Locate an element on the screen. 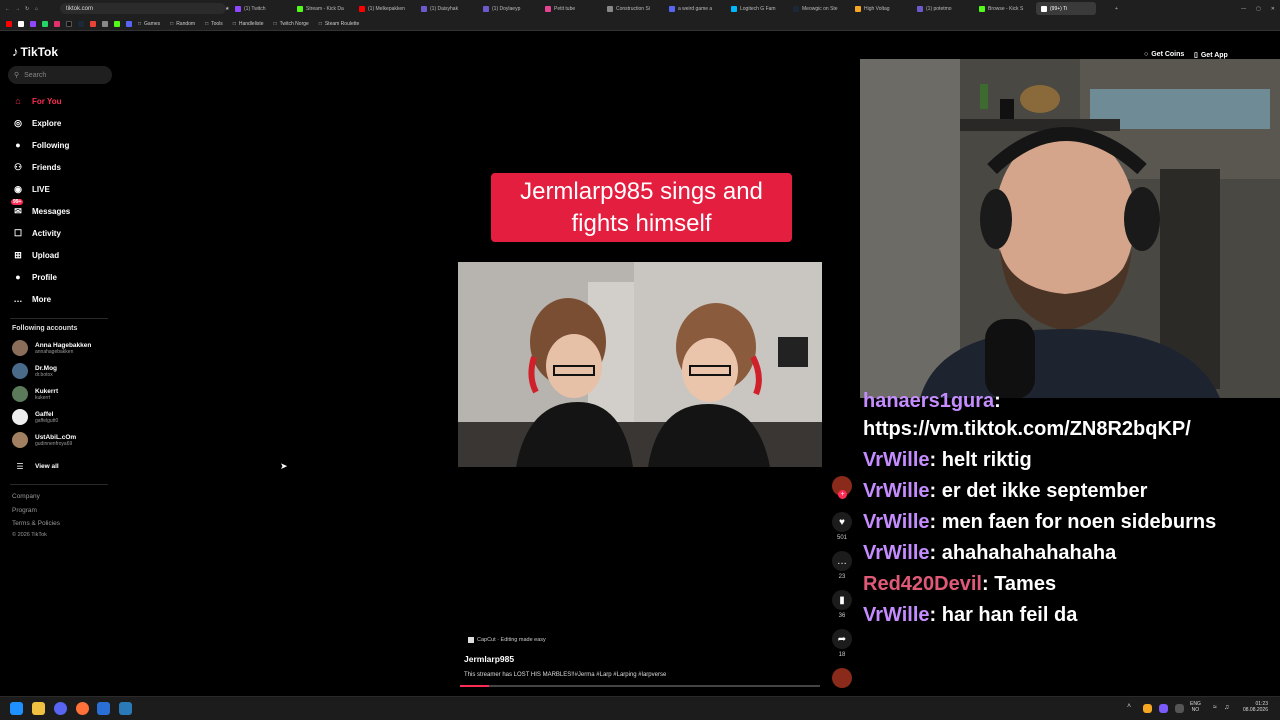 Image resolution: width=1280 pixels, height=720 pixels. whatsapp-icon is located at coordinates (45, 23).